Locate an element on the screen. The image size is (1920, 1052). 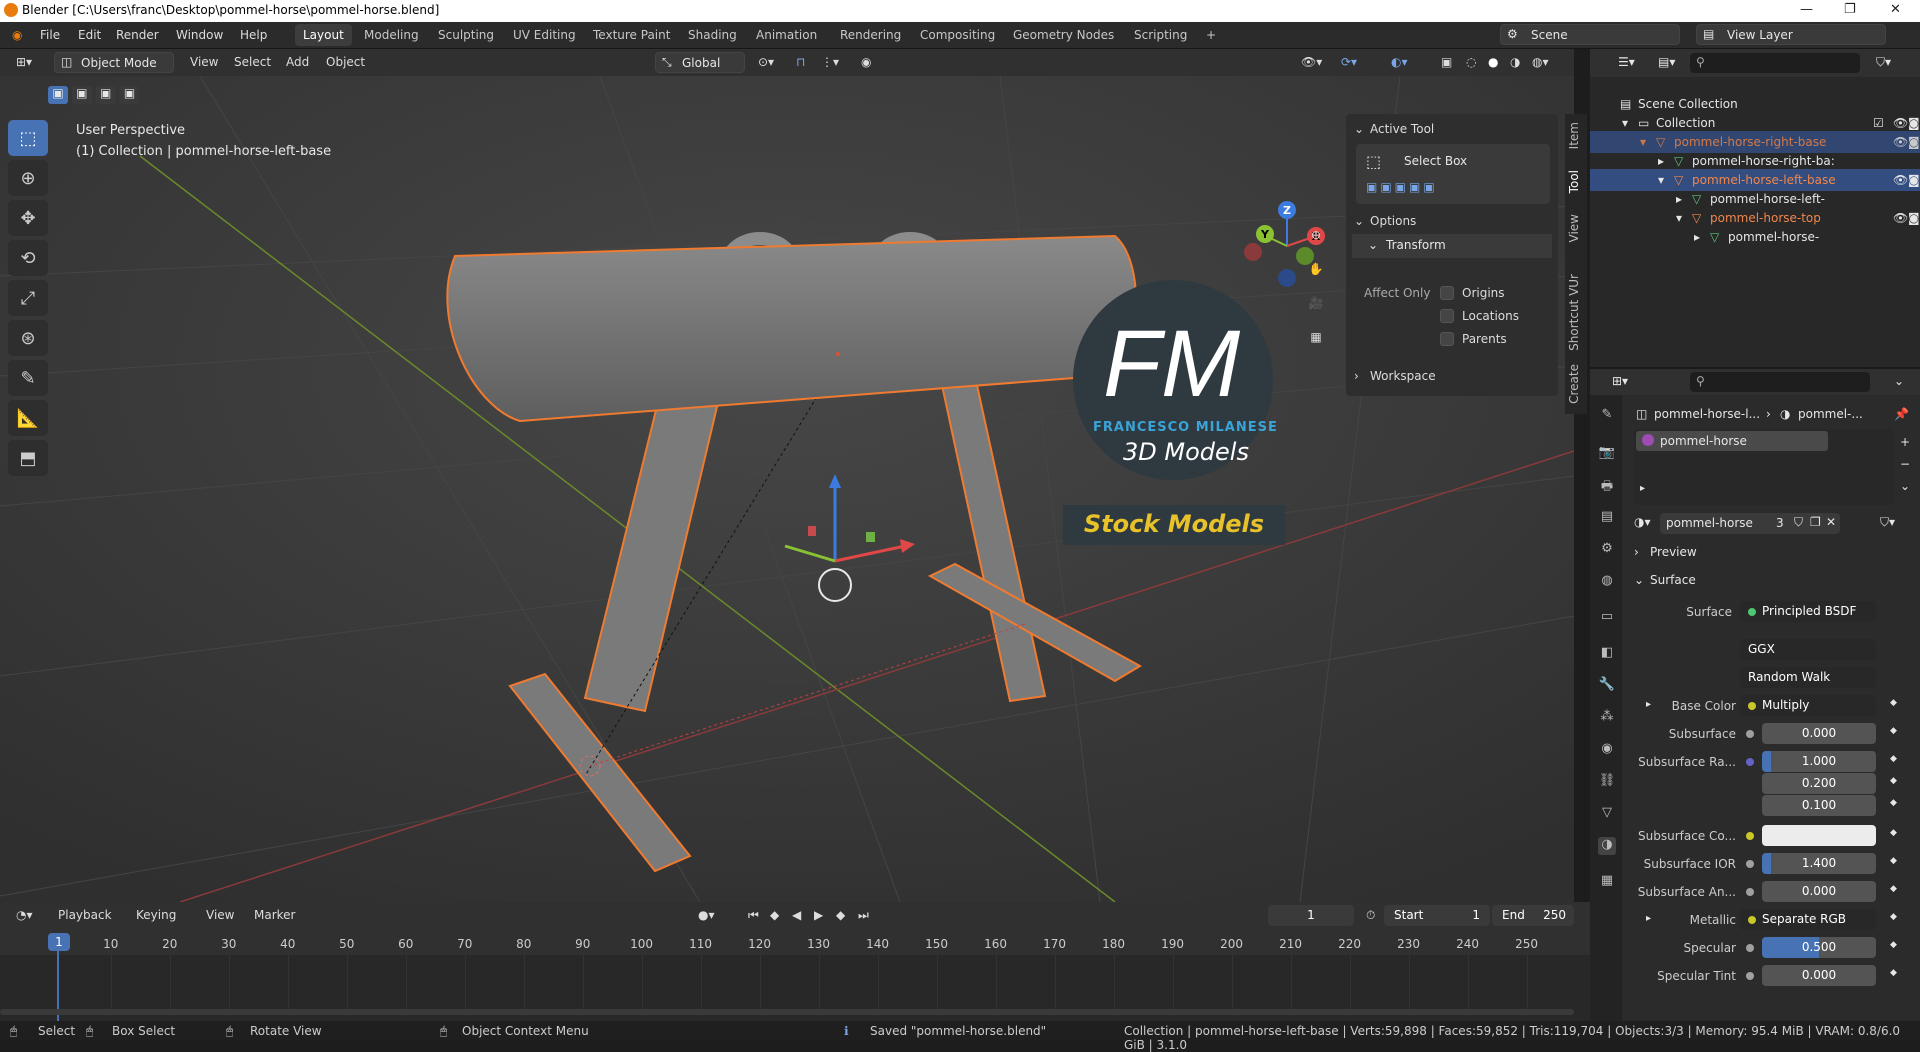
pin-icon: 📌 is located at coordinates (1901, 414).